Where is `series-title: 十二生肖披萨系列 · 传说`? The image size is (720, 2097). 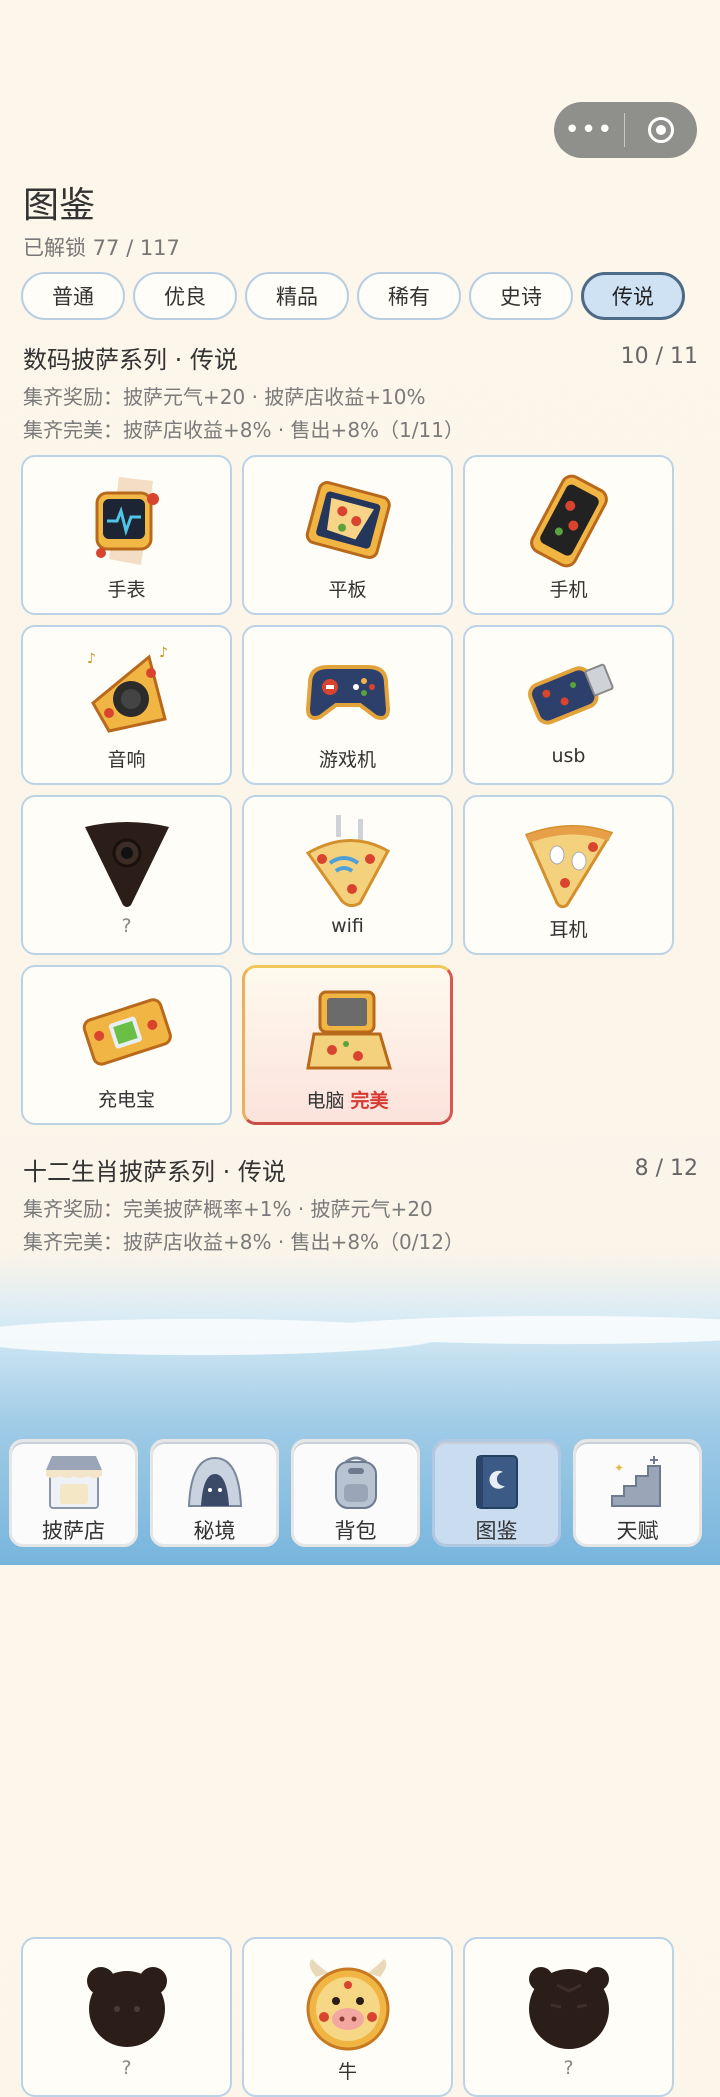
series-title: 十二生肖披萨系列 · 传说 is located at coordinates (154, 1172).